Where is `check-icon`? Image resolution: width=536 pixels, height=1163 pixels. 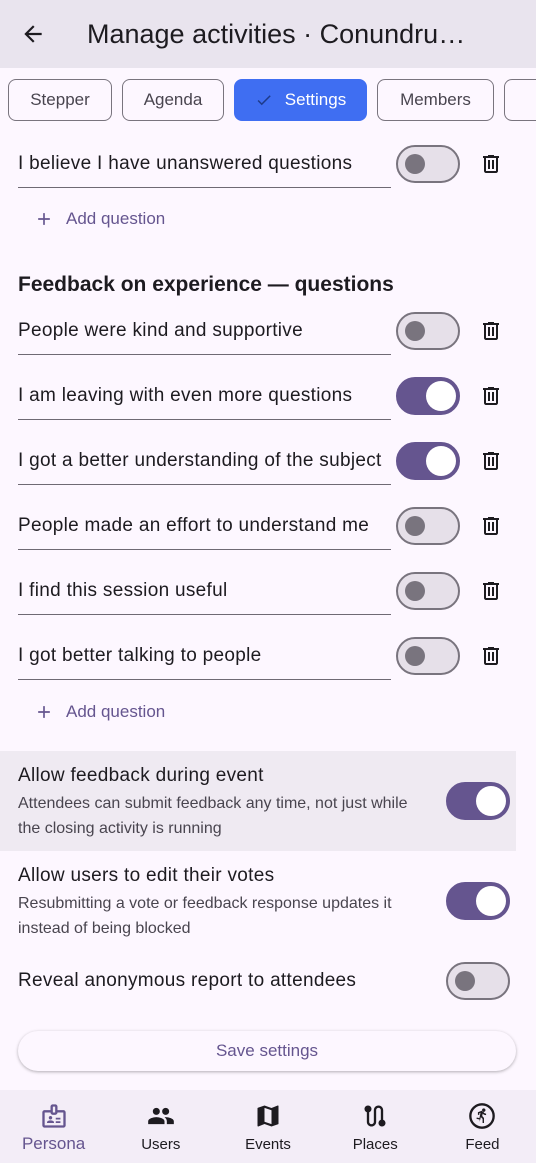 check-icon is located at coordinates (264, 100).